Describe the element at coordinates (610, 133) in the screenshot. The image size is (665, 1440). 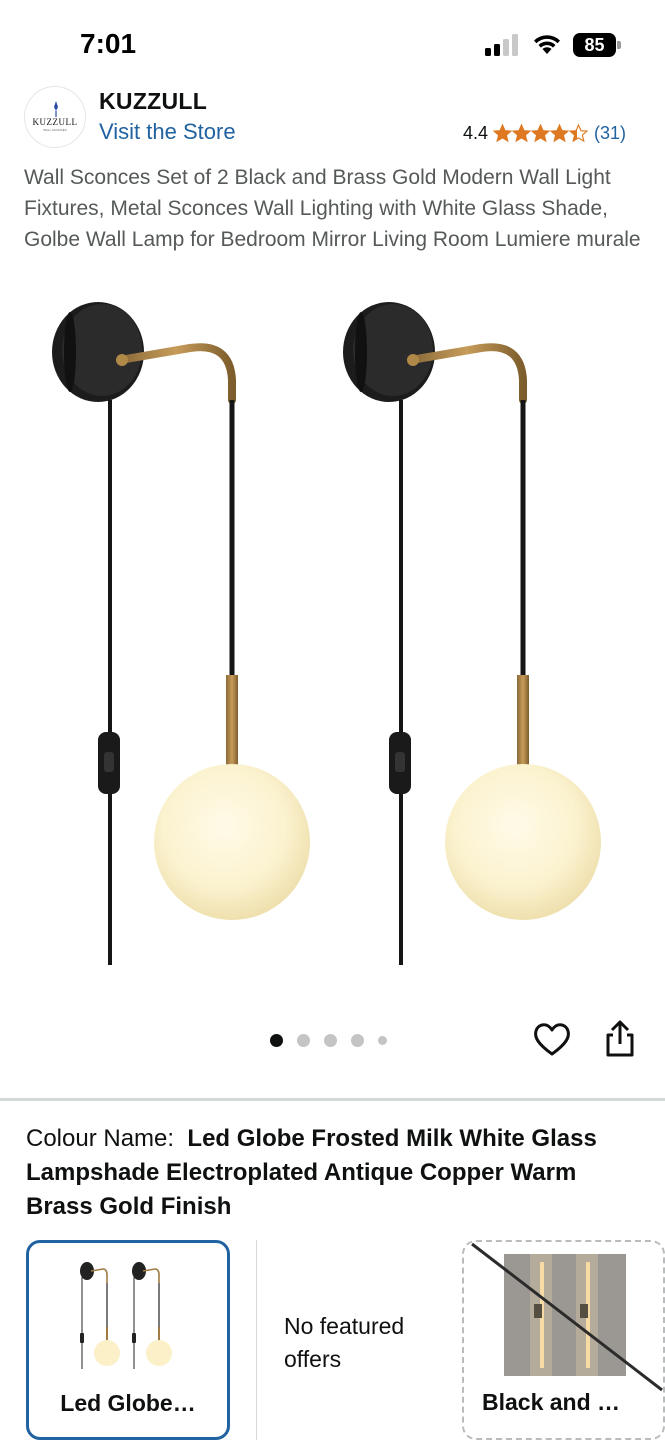
I see `review-count-link: (31)` at that location.